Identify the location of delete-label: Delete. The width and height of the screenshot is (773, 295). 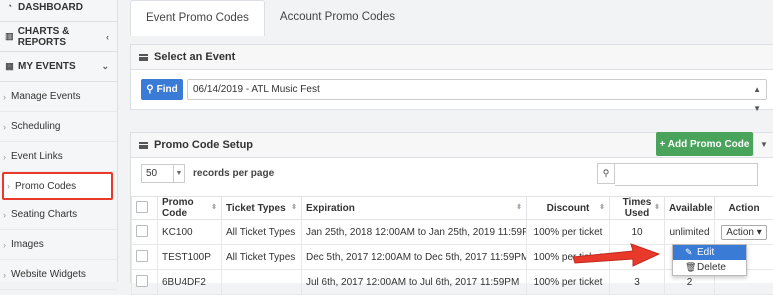
(711, 267).